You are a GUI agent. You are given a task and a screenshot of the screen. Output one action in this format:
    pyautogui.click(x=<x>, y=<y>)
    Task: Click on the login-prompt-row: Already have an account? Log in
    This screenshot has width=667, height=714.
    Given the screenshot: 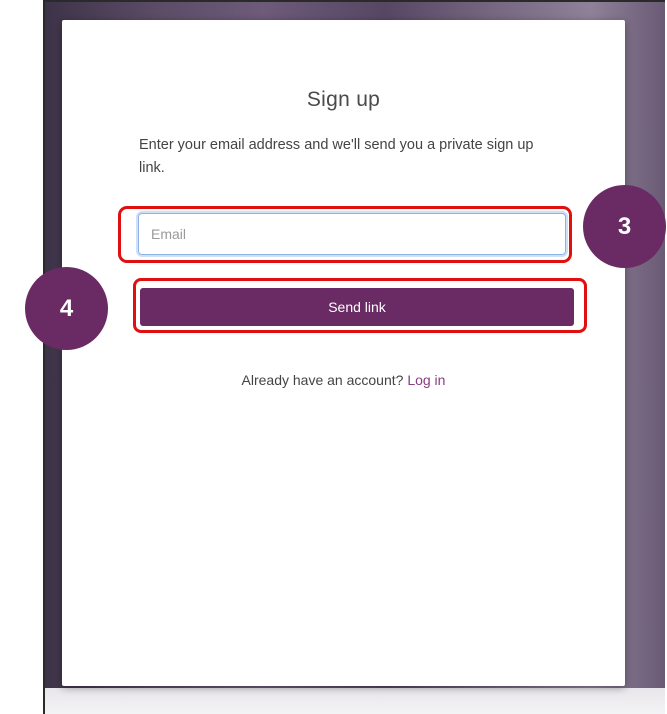 What is the action you would take?
    pyautogui.click(x=343, y=380)
    